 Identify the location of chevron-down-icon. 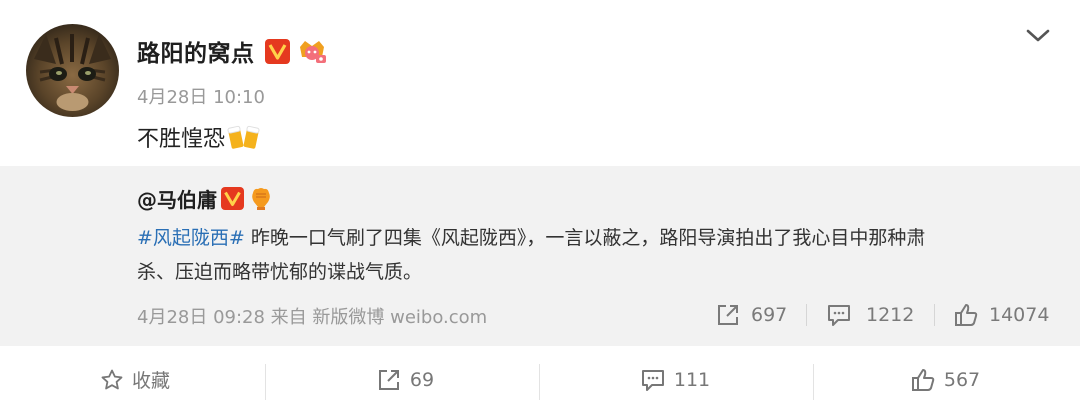
(1038, 36).